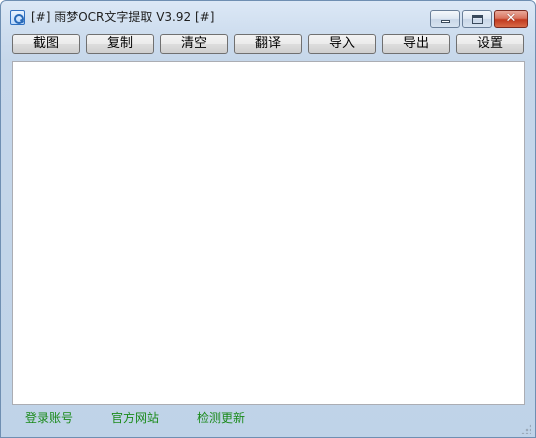  I want to click on settings-button: 设置, so click(490, 44).